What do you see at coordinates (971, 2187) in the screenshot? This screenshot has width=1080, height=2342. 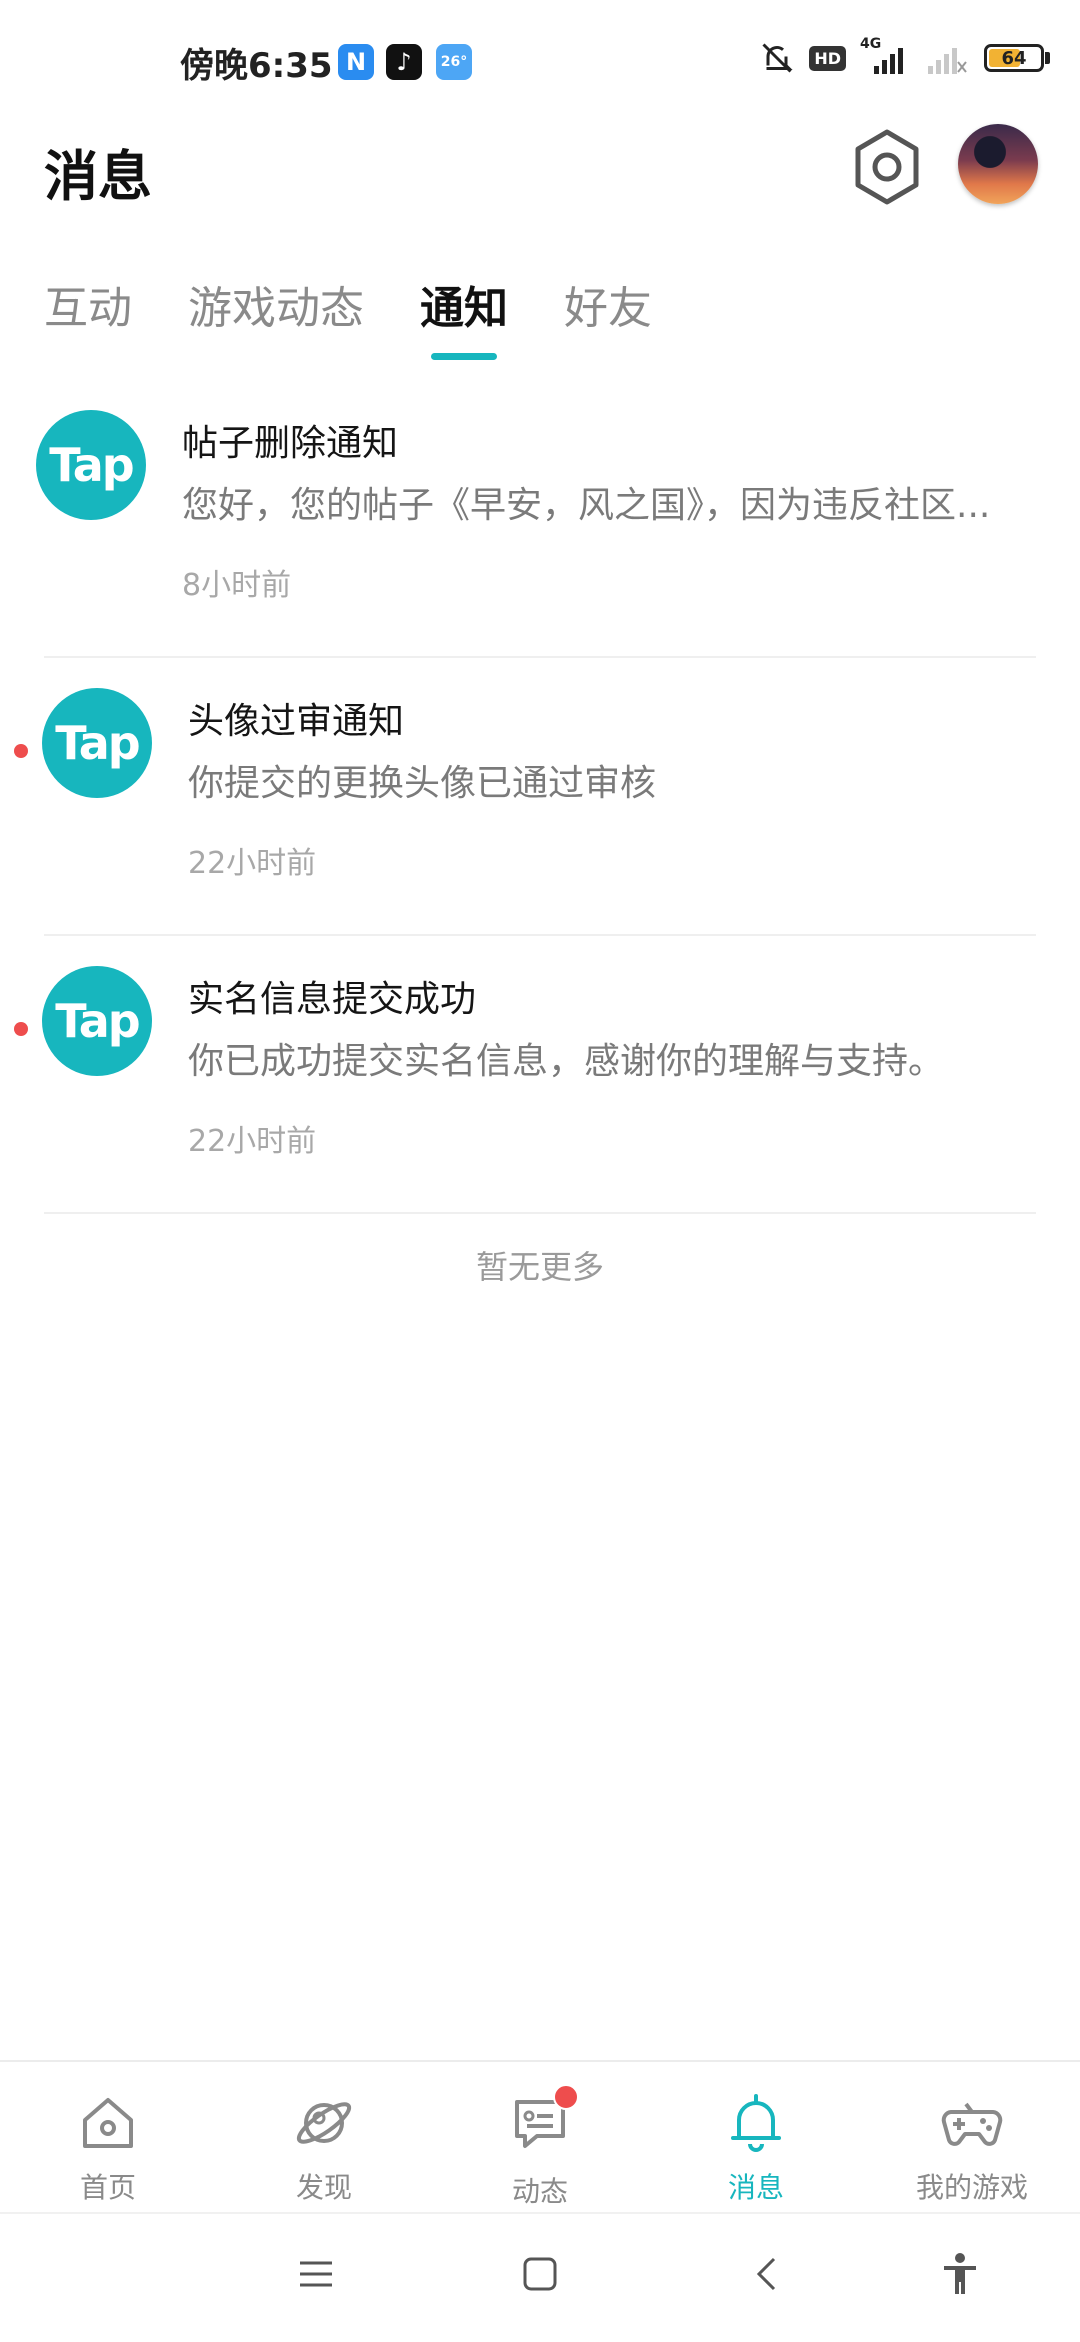 I see `nav-label: 我的游戏` at bounding box center [971, 2187].